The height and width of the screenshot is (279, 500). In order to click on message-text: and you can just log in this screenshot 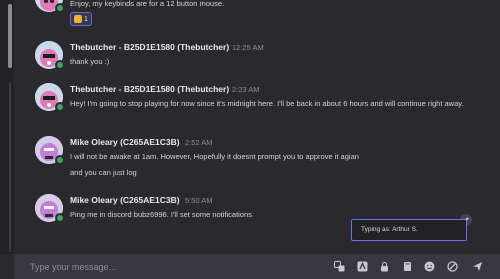, I will do `click(103, 172)`.